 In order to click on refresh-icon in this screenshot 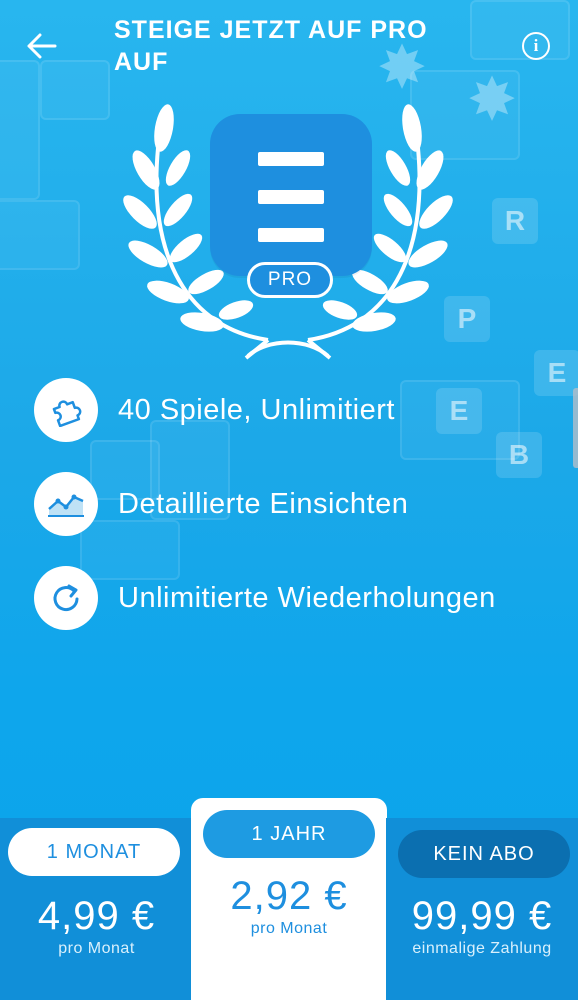, I will do `click(66, 598)`.